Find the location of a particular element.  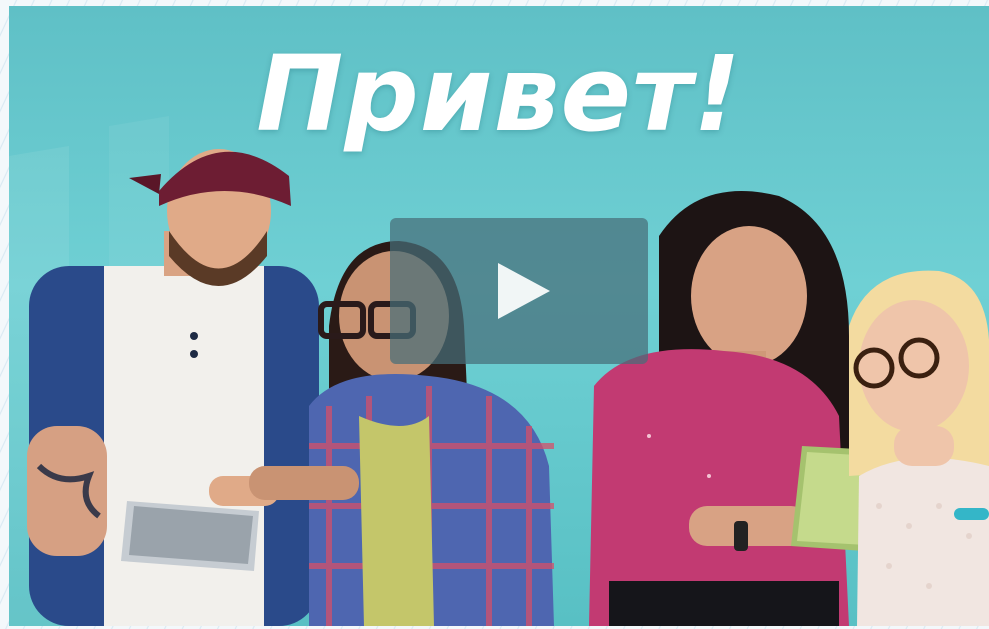

person-woman-blonde is located at coordinates (919, 448).